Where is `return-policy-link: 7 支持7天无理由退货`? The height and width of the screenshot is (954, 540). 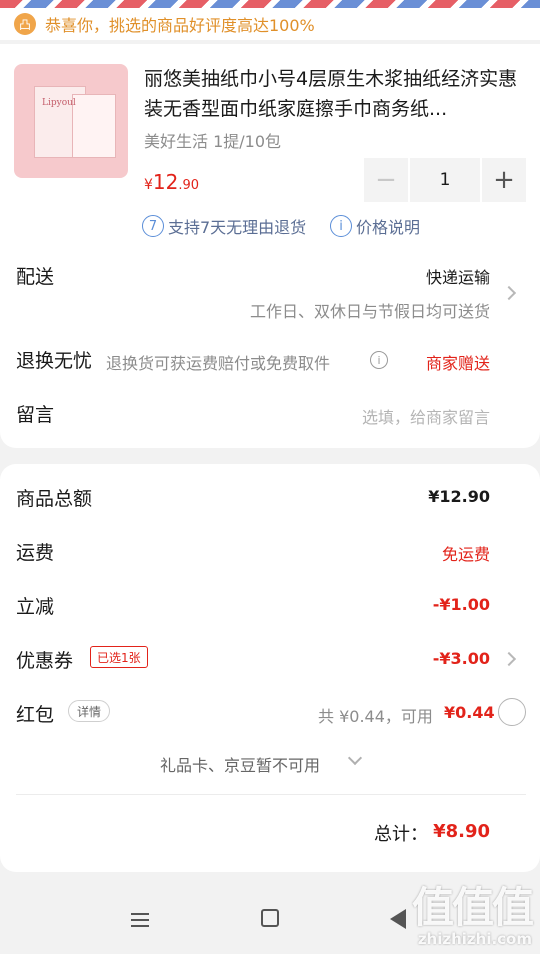 return-policy-link: 7 支持7天无理由退货 is located at coordinates (224, 226).